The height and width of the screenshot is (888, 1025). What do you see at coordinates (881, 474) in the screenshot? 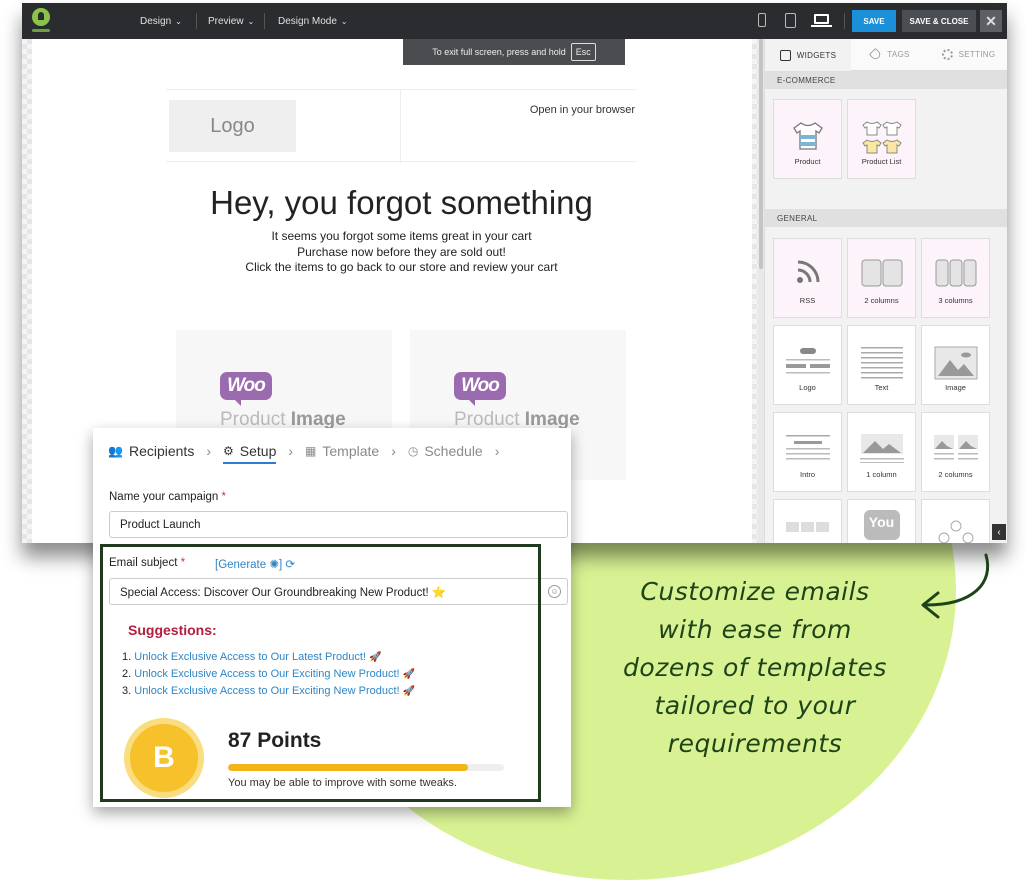
I see `widget-label: 1 column` at bounding box center [881, 474].